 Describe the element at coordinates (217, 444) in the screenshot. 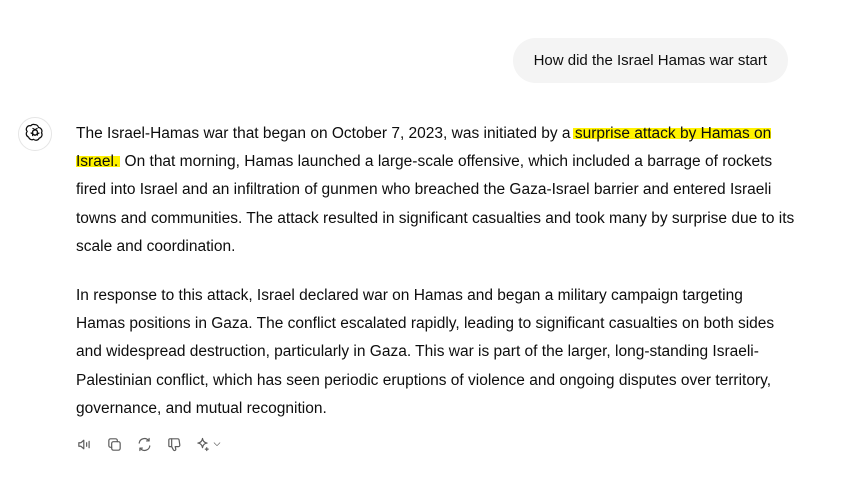

I see `chevron-down-icon` at that location.